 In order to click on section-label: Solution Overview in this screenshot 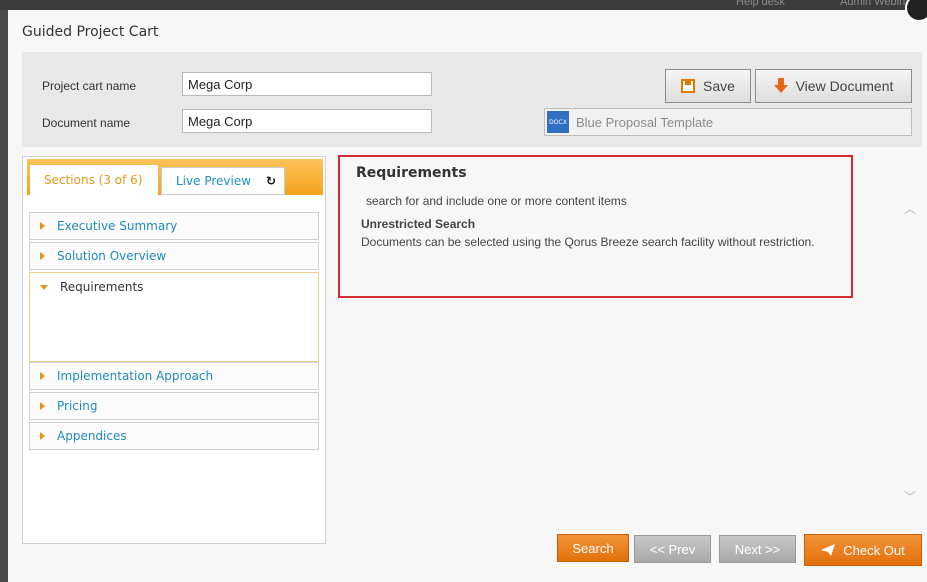, I will do `click(112, 256)`.